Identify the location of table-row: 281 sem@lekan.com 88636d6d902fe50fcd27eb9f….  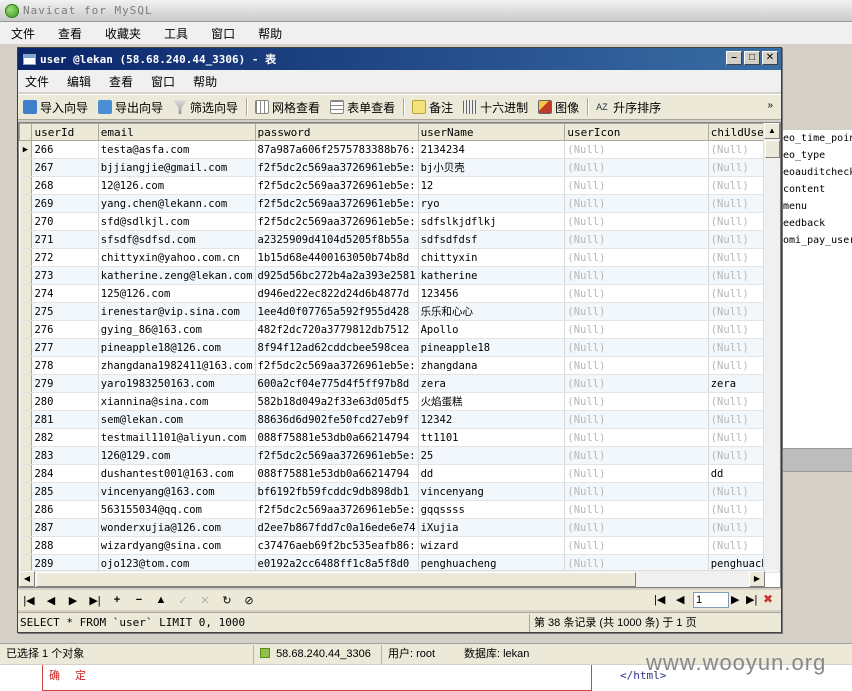
(400, 419).